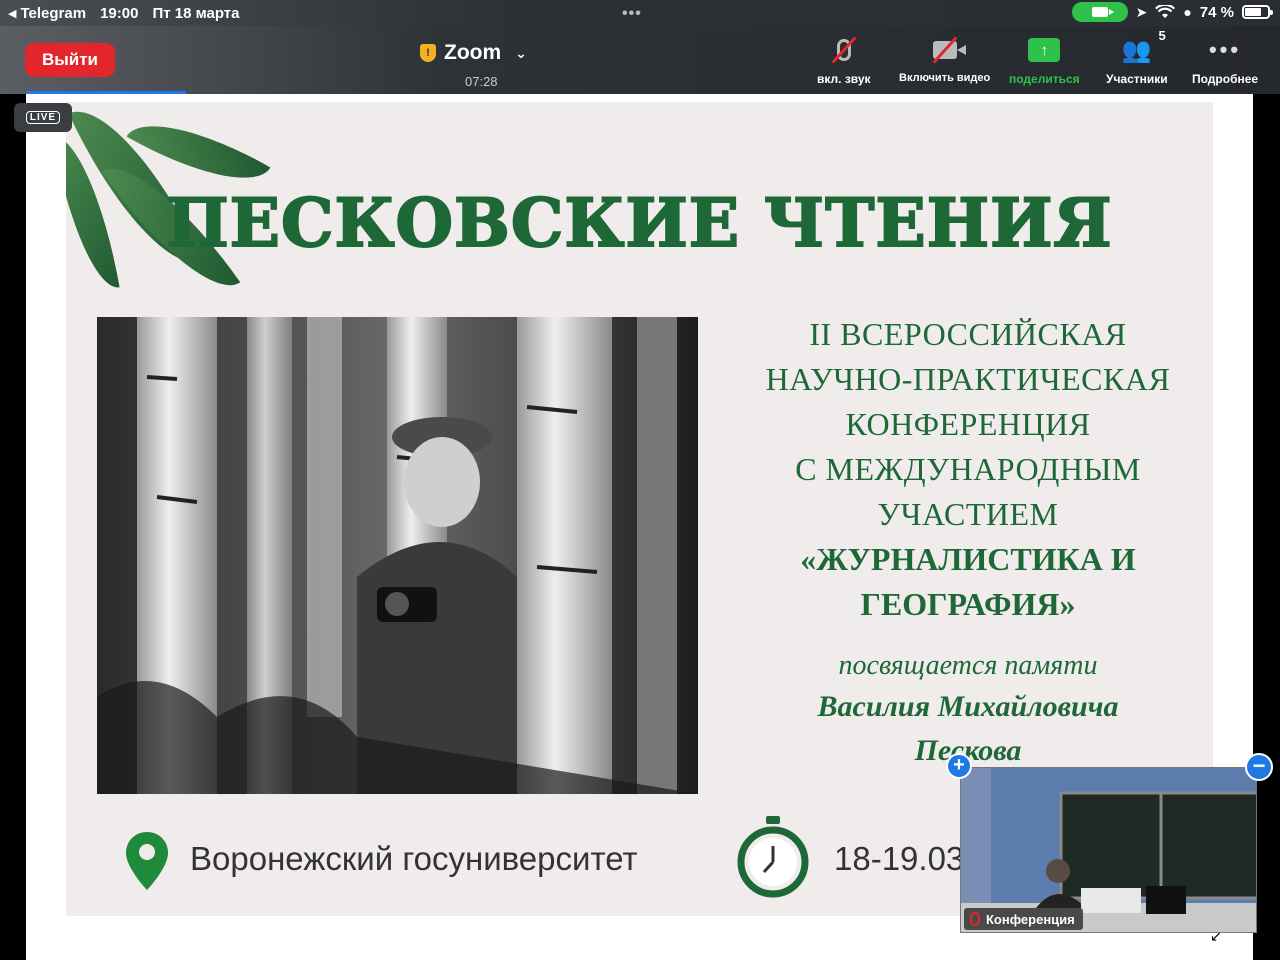  What do you see at coordinates (414, 858) in the screenshot?
I see `venue-text: Воронежский госуниверситет` at bounding box center [414, 858].